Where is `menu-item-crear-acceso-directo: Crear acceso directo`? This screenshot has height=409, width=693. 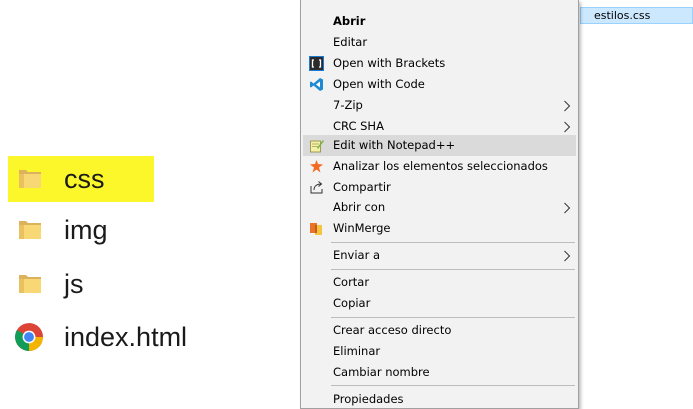 menu-item-crear-acceso-directo: Crear acceso directo is located at coordinates (439, 330).